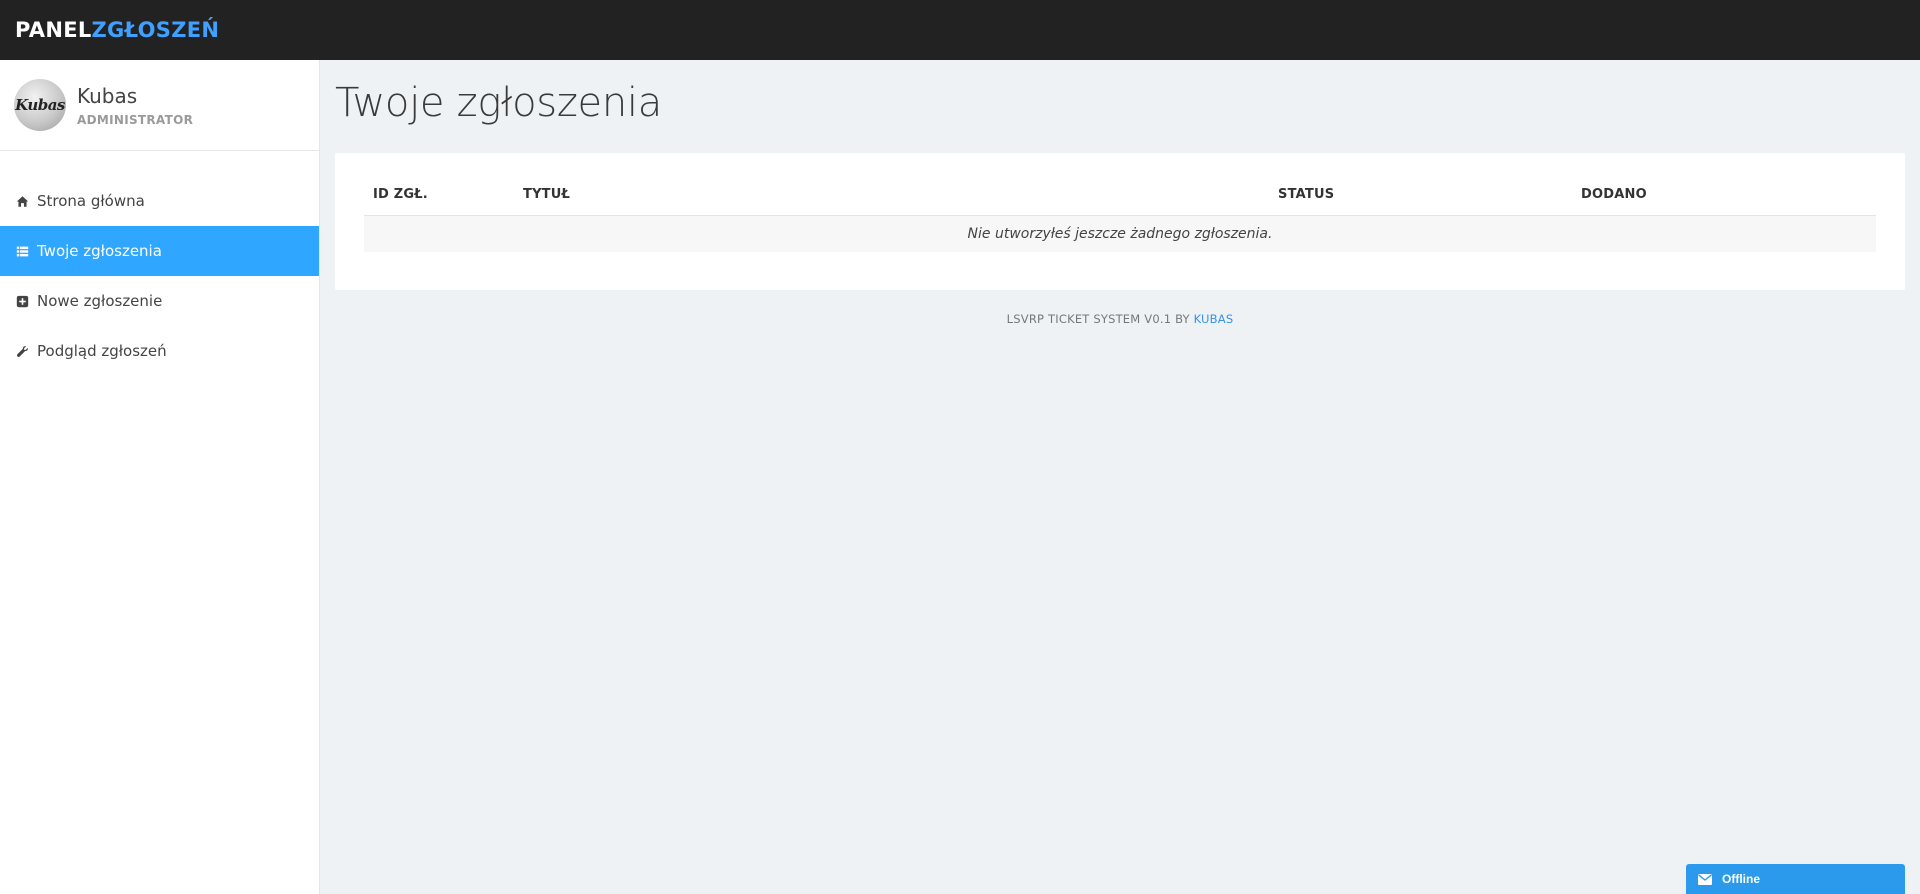 The height and width of the screenshot is (894, 1920). Describe the element at coordinates (960, 30) in the screenshot. I see `top-navbar: PANELZGŁOSZEŃ` at that location.